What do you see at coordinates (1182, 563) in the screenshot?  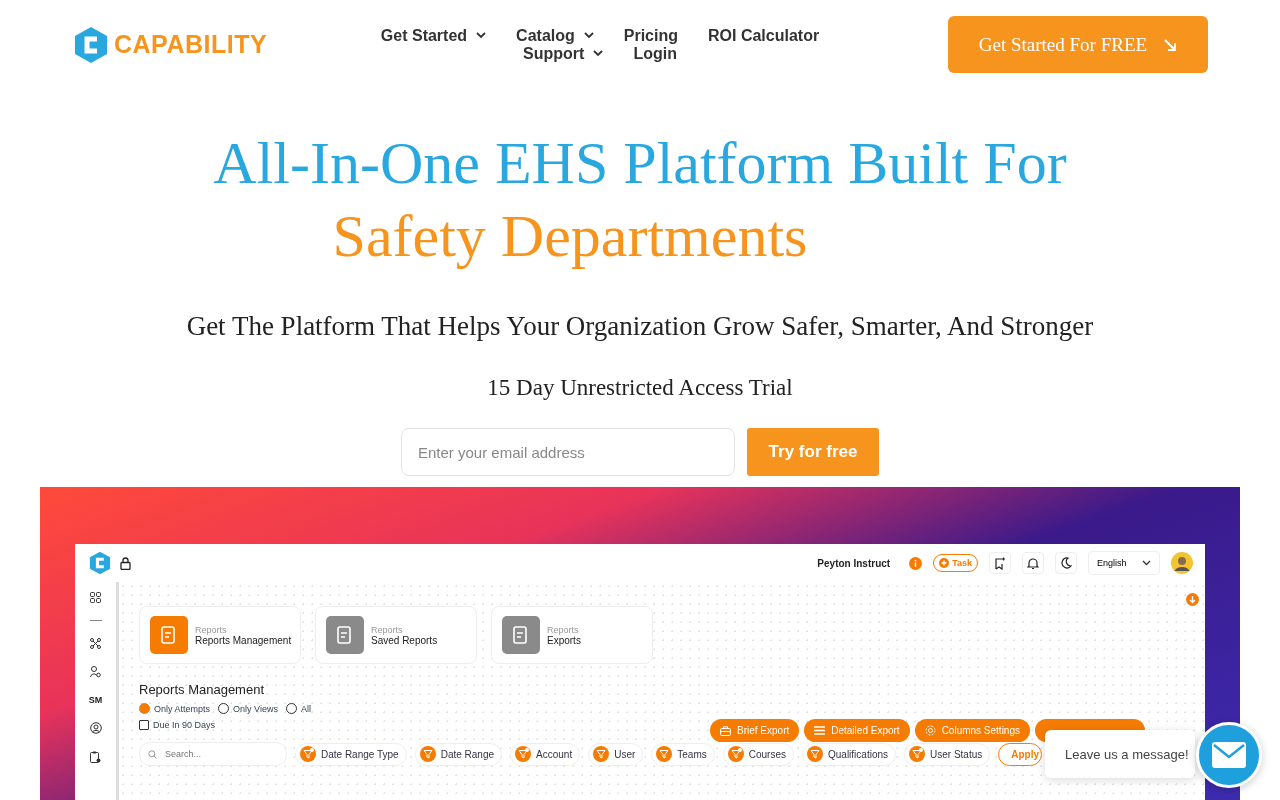 I see `avatar-icon` at bounding box center [1182, 563].